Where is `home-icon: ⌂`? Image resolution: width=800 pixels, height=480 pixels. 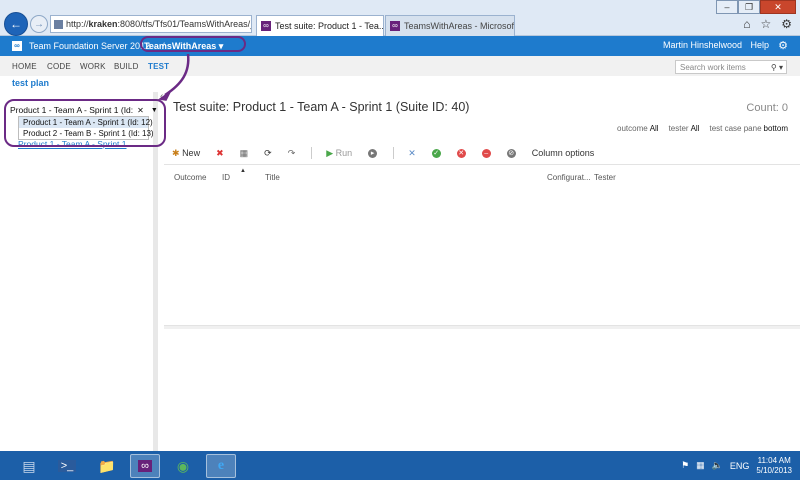 home-icon: ⌂ is located at coordinates (746, 24).